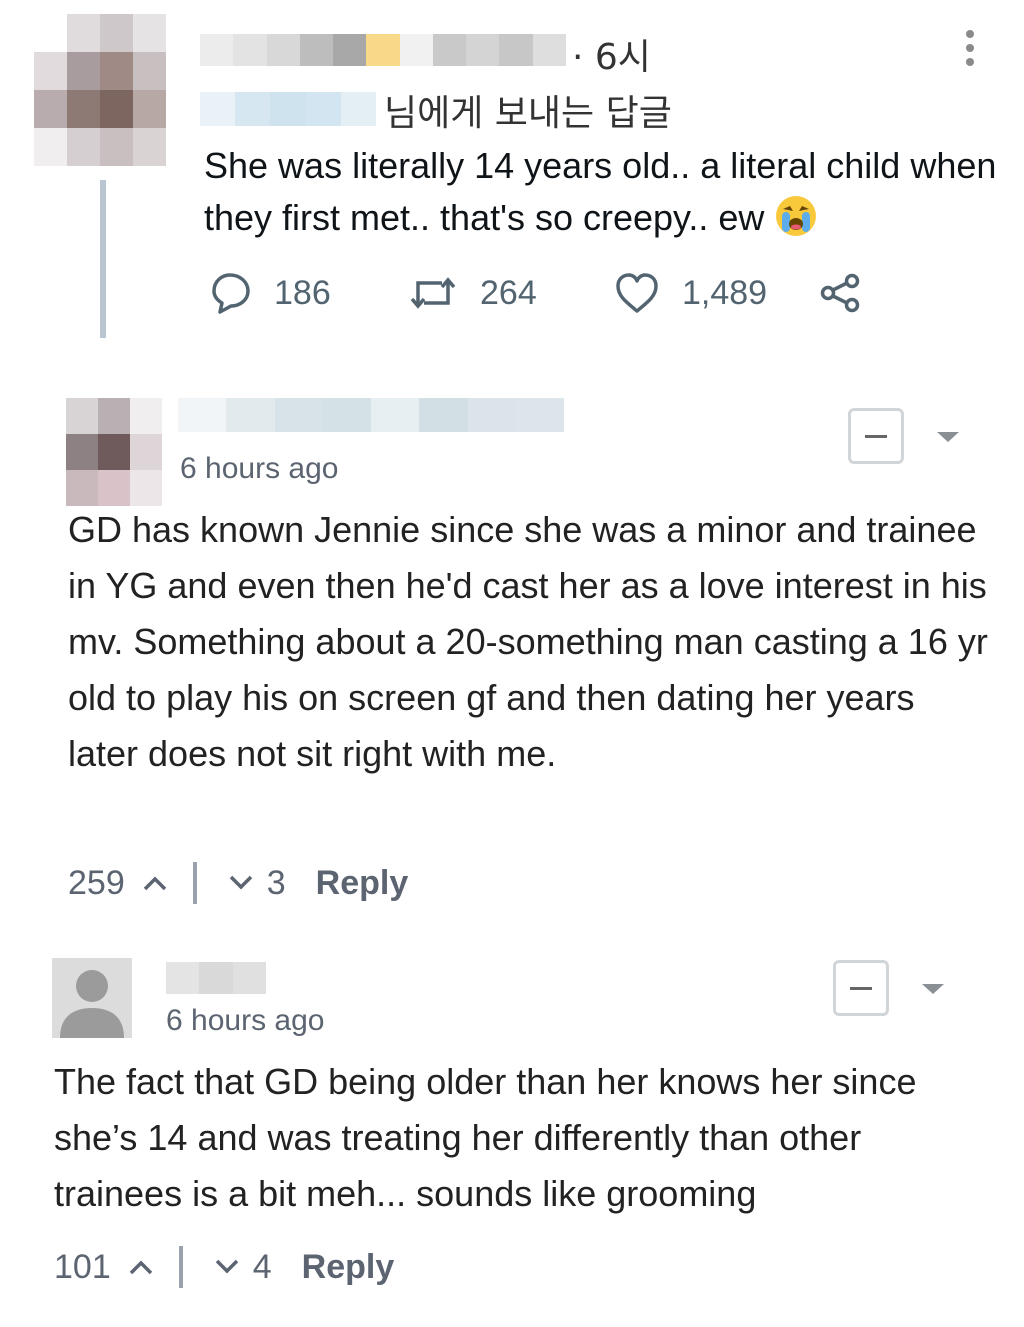 Image resolution: width=1024 pixels, height=1327 pixels. Describe the element at coordinates (611, 57) in the screenshot. I see `tweet-time: · 6시` at that location.